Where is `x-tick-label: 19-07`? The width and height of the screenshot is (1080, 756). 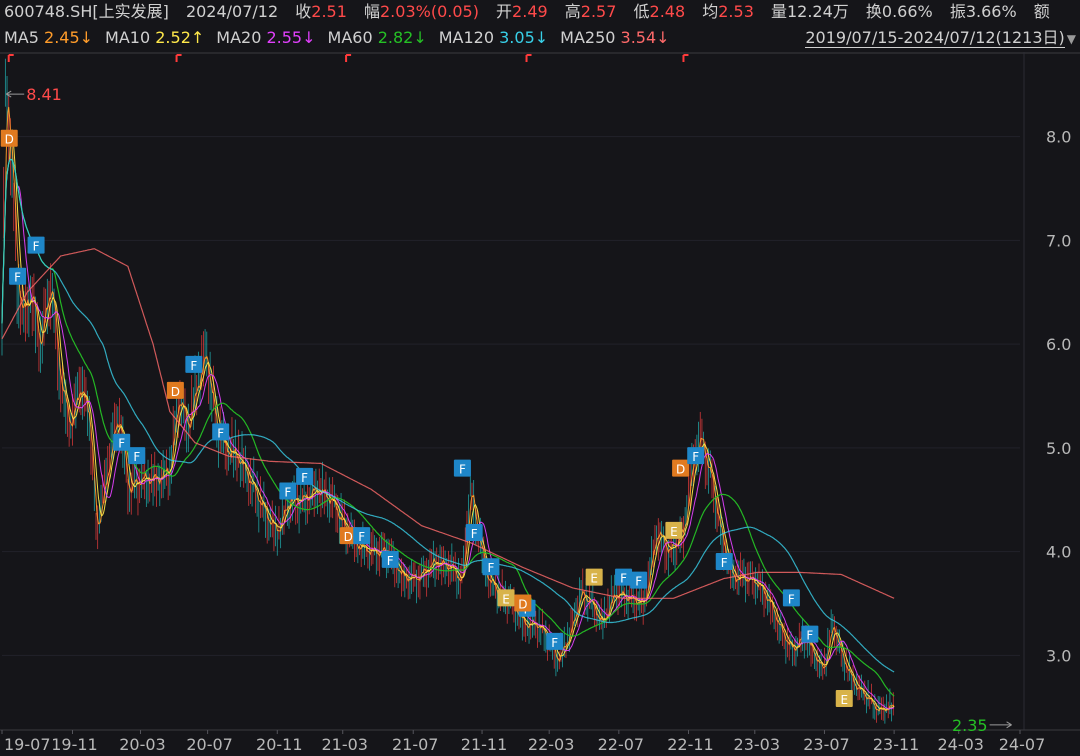
x-tick-label: 19-07 is located at coordinates (27, 744).